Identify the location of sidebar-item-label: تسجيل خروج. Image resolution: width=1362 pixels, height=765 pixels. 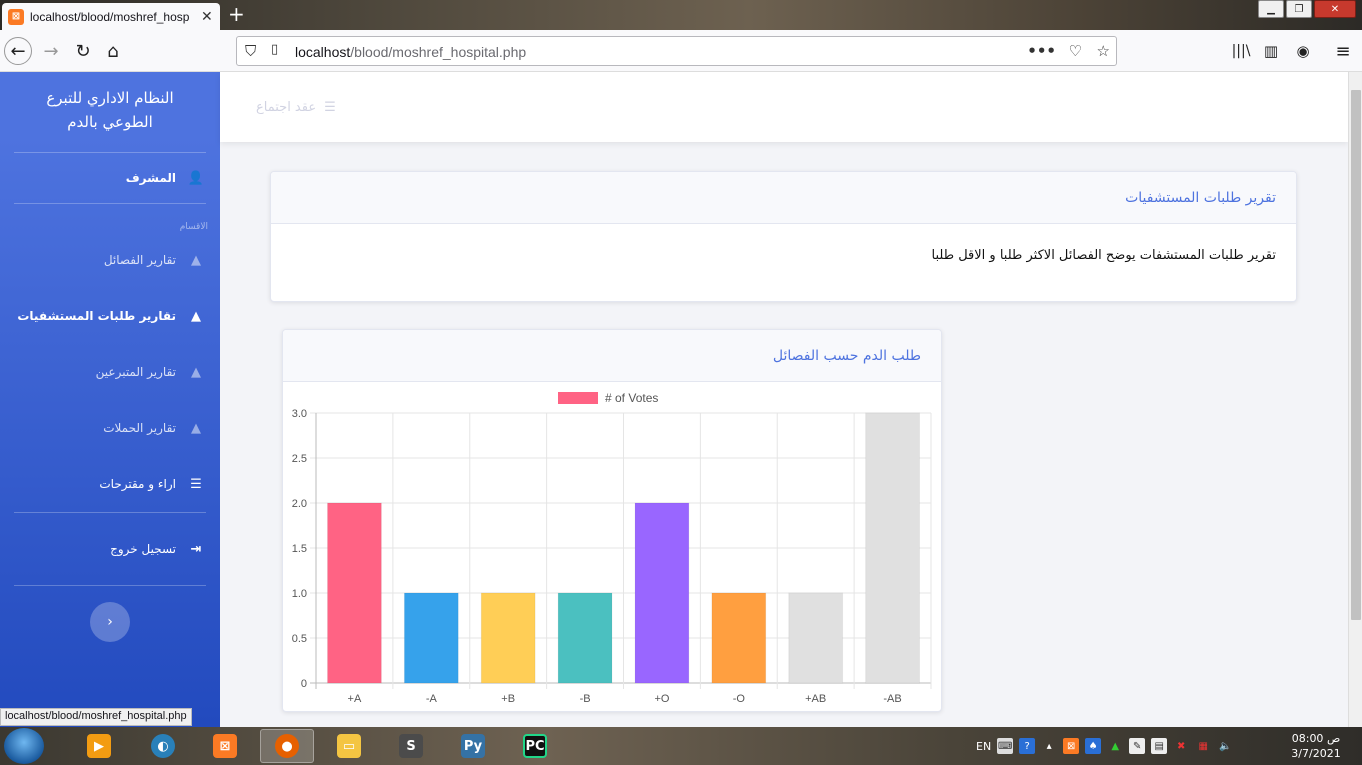
(143, 549).